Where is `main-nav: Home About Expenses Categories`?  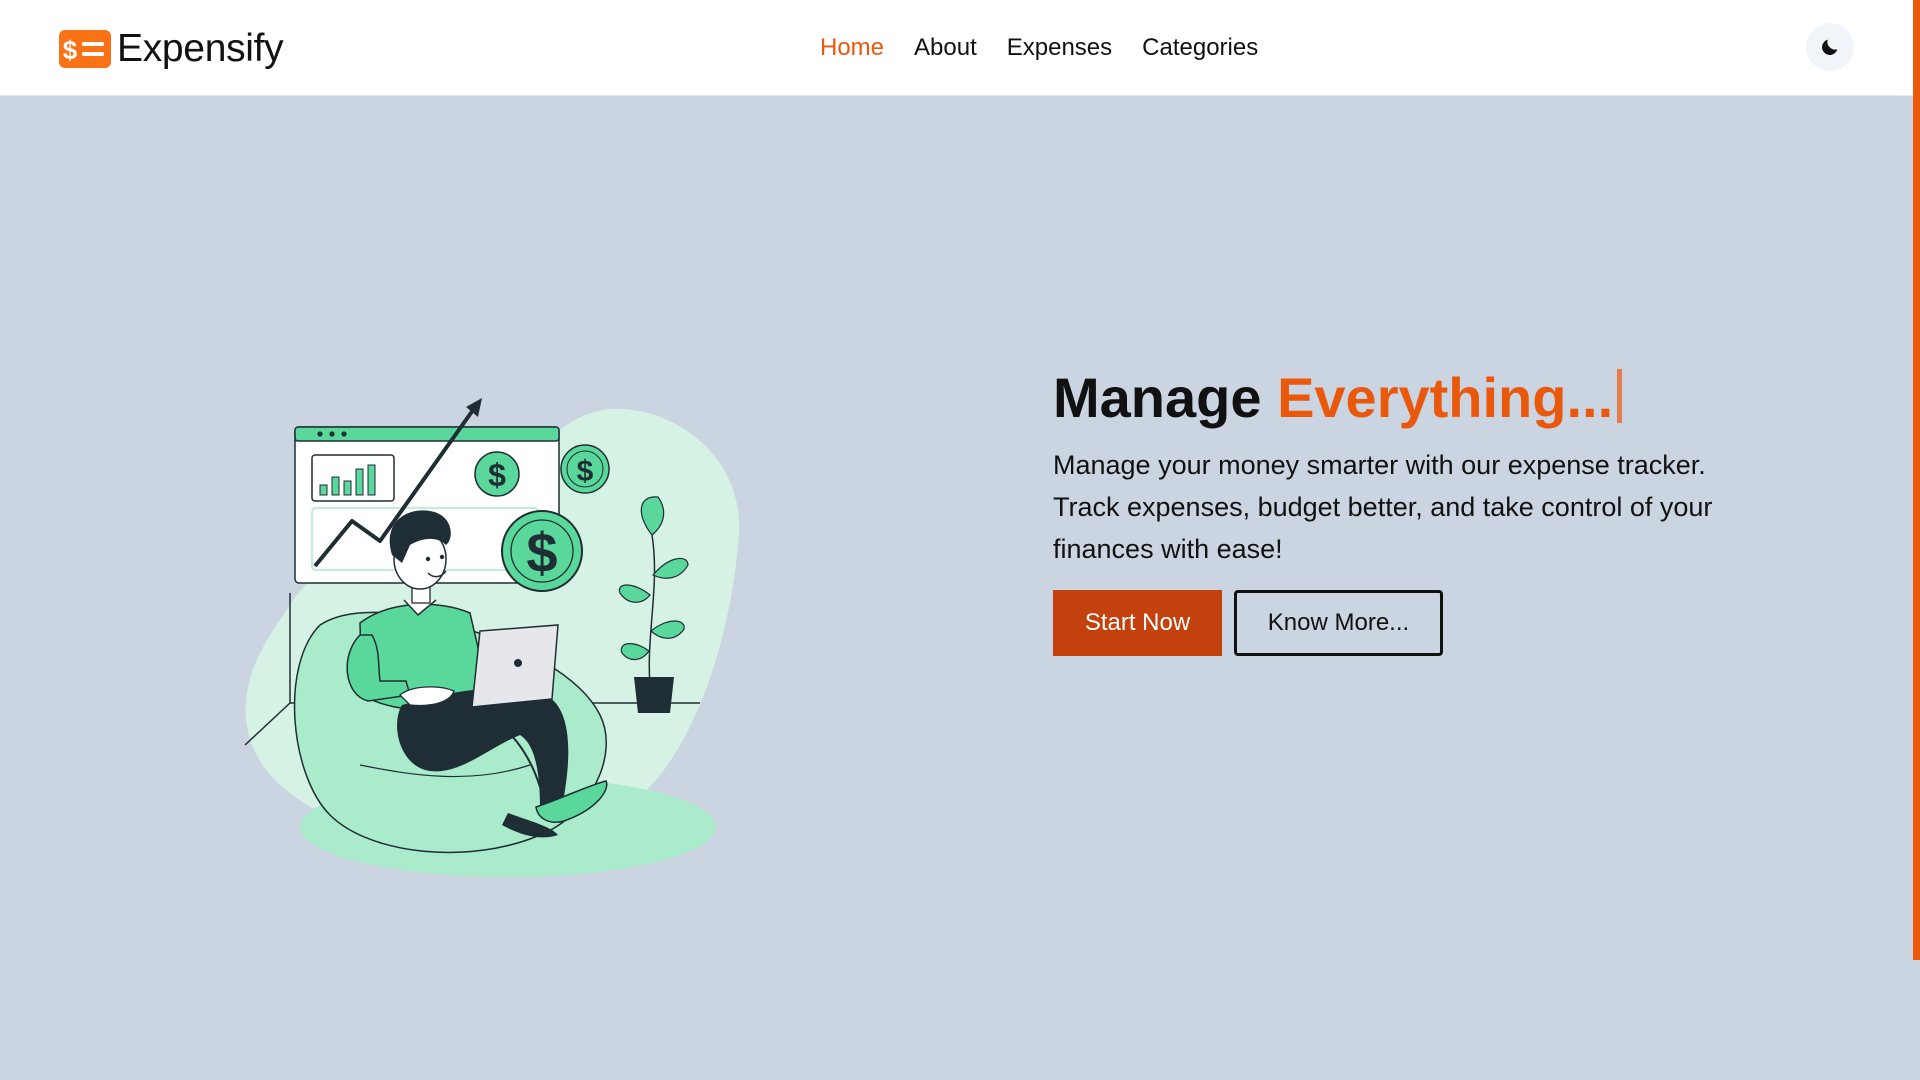
main-nav: Home About Expenses Categories is located at coordinates (1039, 48).